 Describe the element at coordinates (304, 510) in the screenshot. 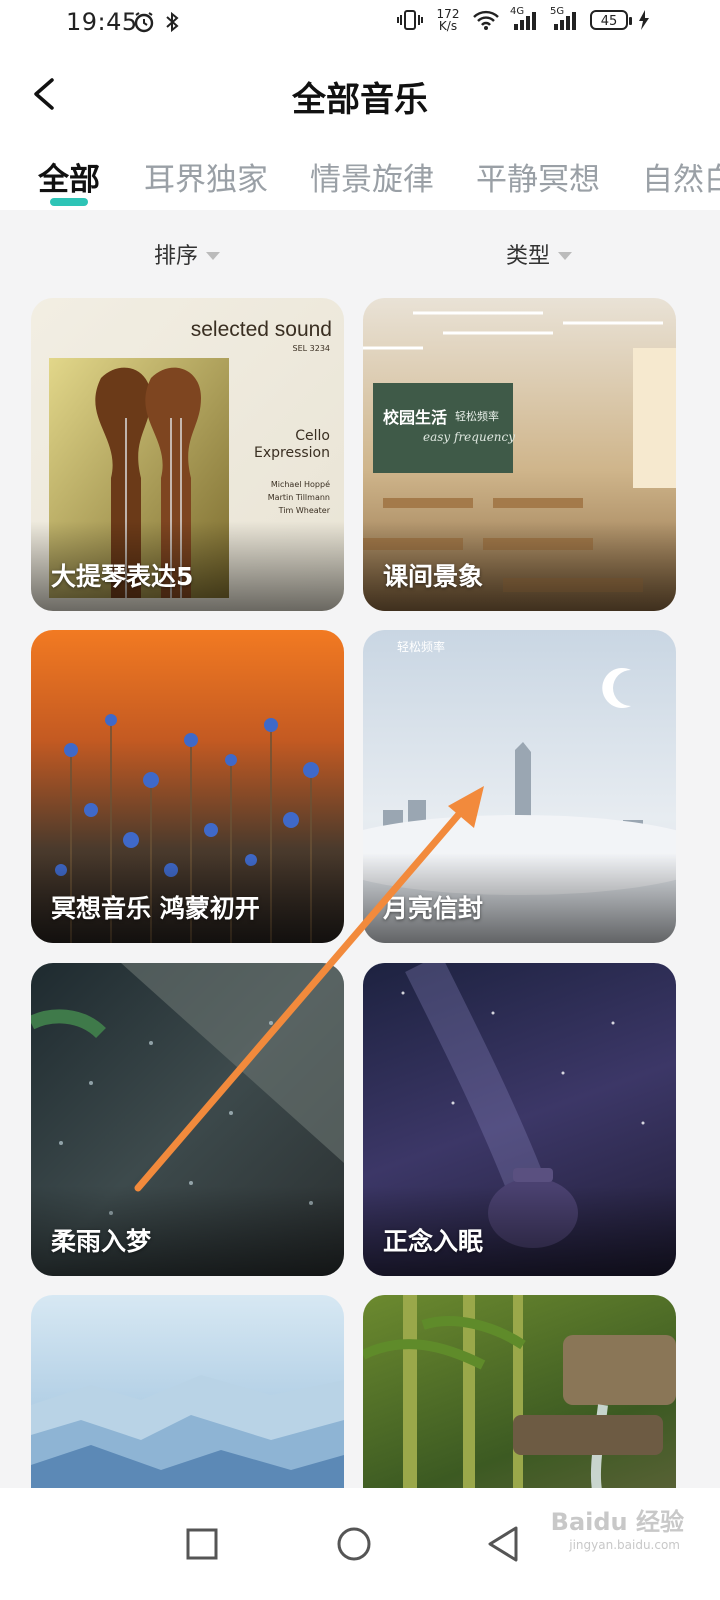

I see `album-artist: Tim Wheater` at that location.